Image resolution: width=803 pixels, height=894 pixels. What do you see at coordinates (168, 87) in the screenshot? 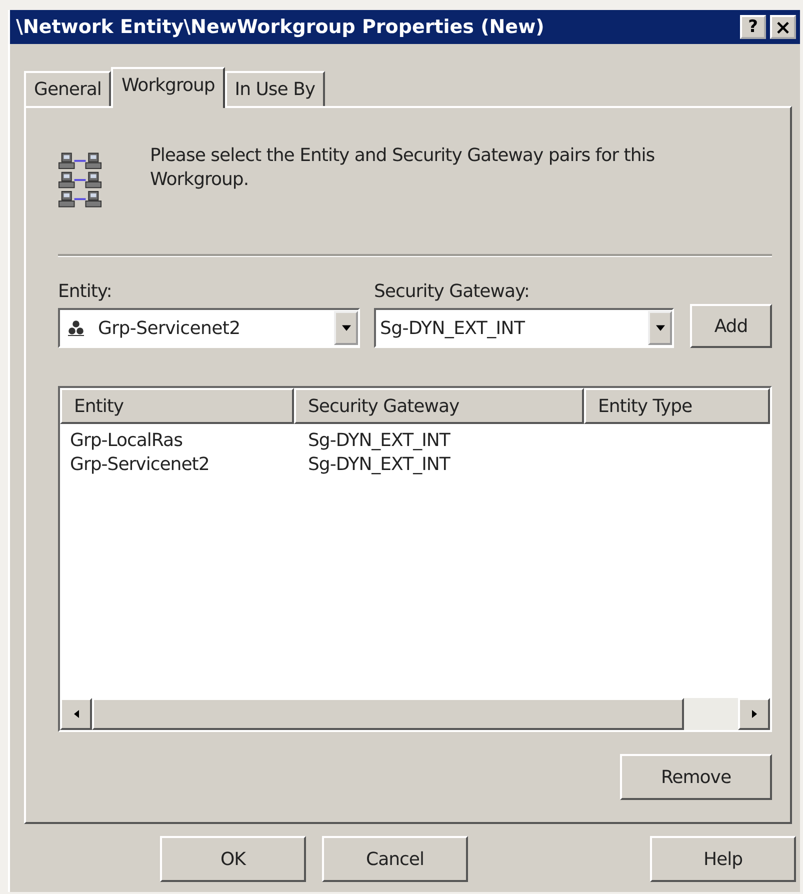
I see `tab: Workgroup` at bounding box center [168, 87].